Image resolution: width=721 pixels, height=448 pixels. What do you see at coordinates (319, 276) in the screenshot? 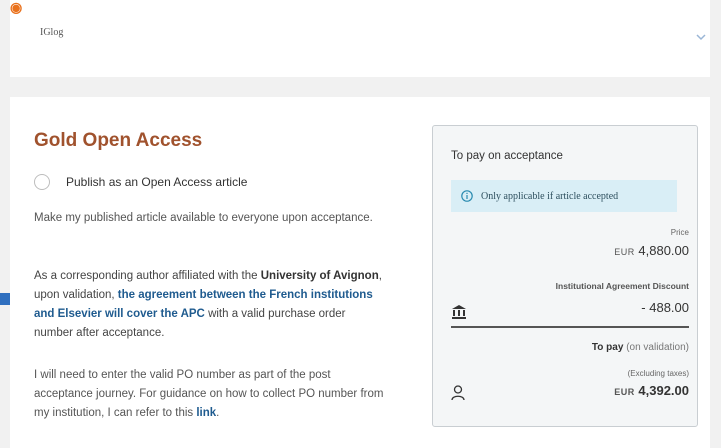
I see `institution-name: University of Avignon` at bounding box center [319, 276].